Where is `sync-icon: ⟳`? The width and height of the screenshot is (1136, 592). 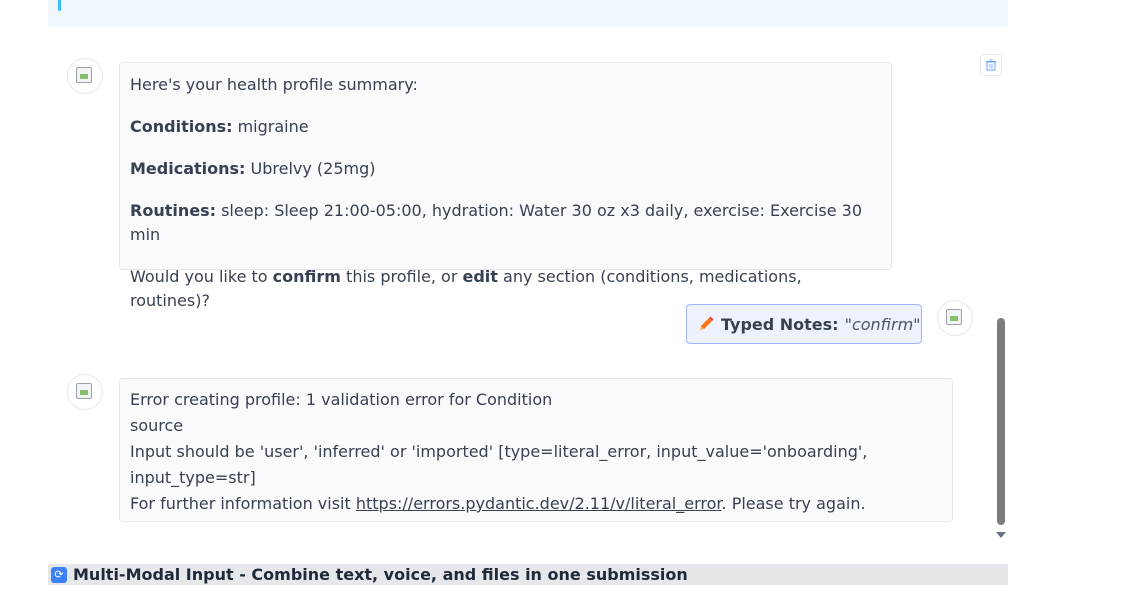 sync-icon: ⟳ is located at coordinates (59, 574).